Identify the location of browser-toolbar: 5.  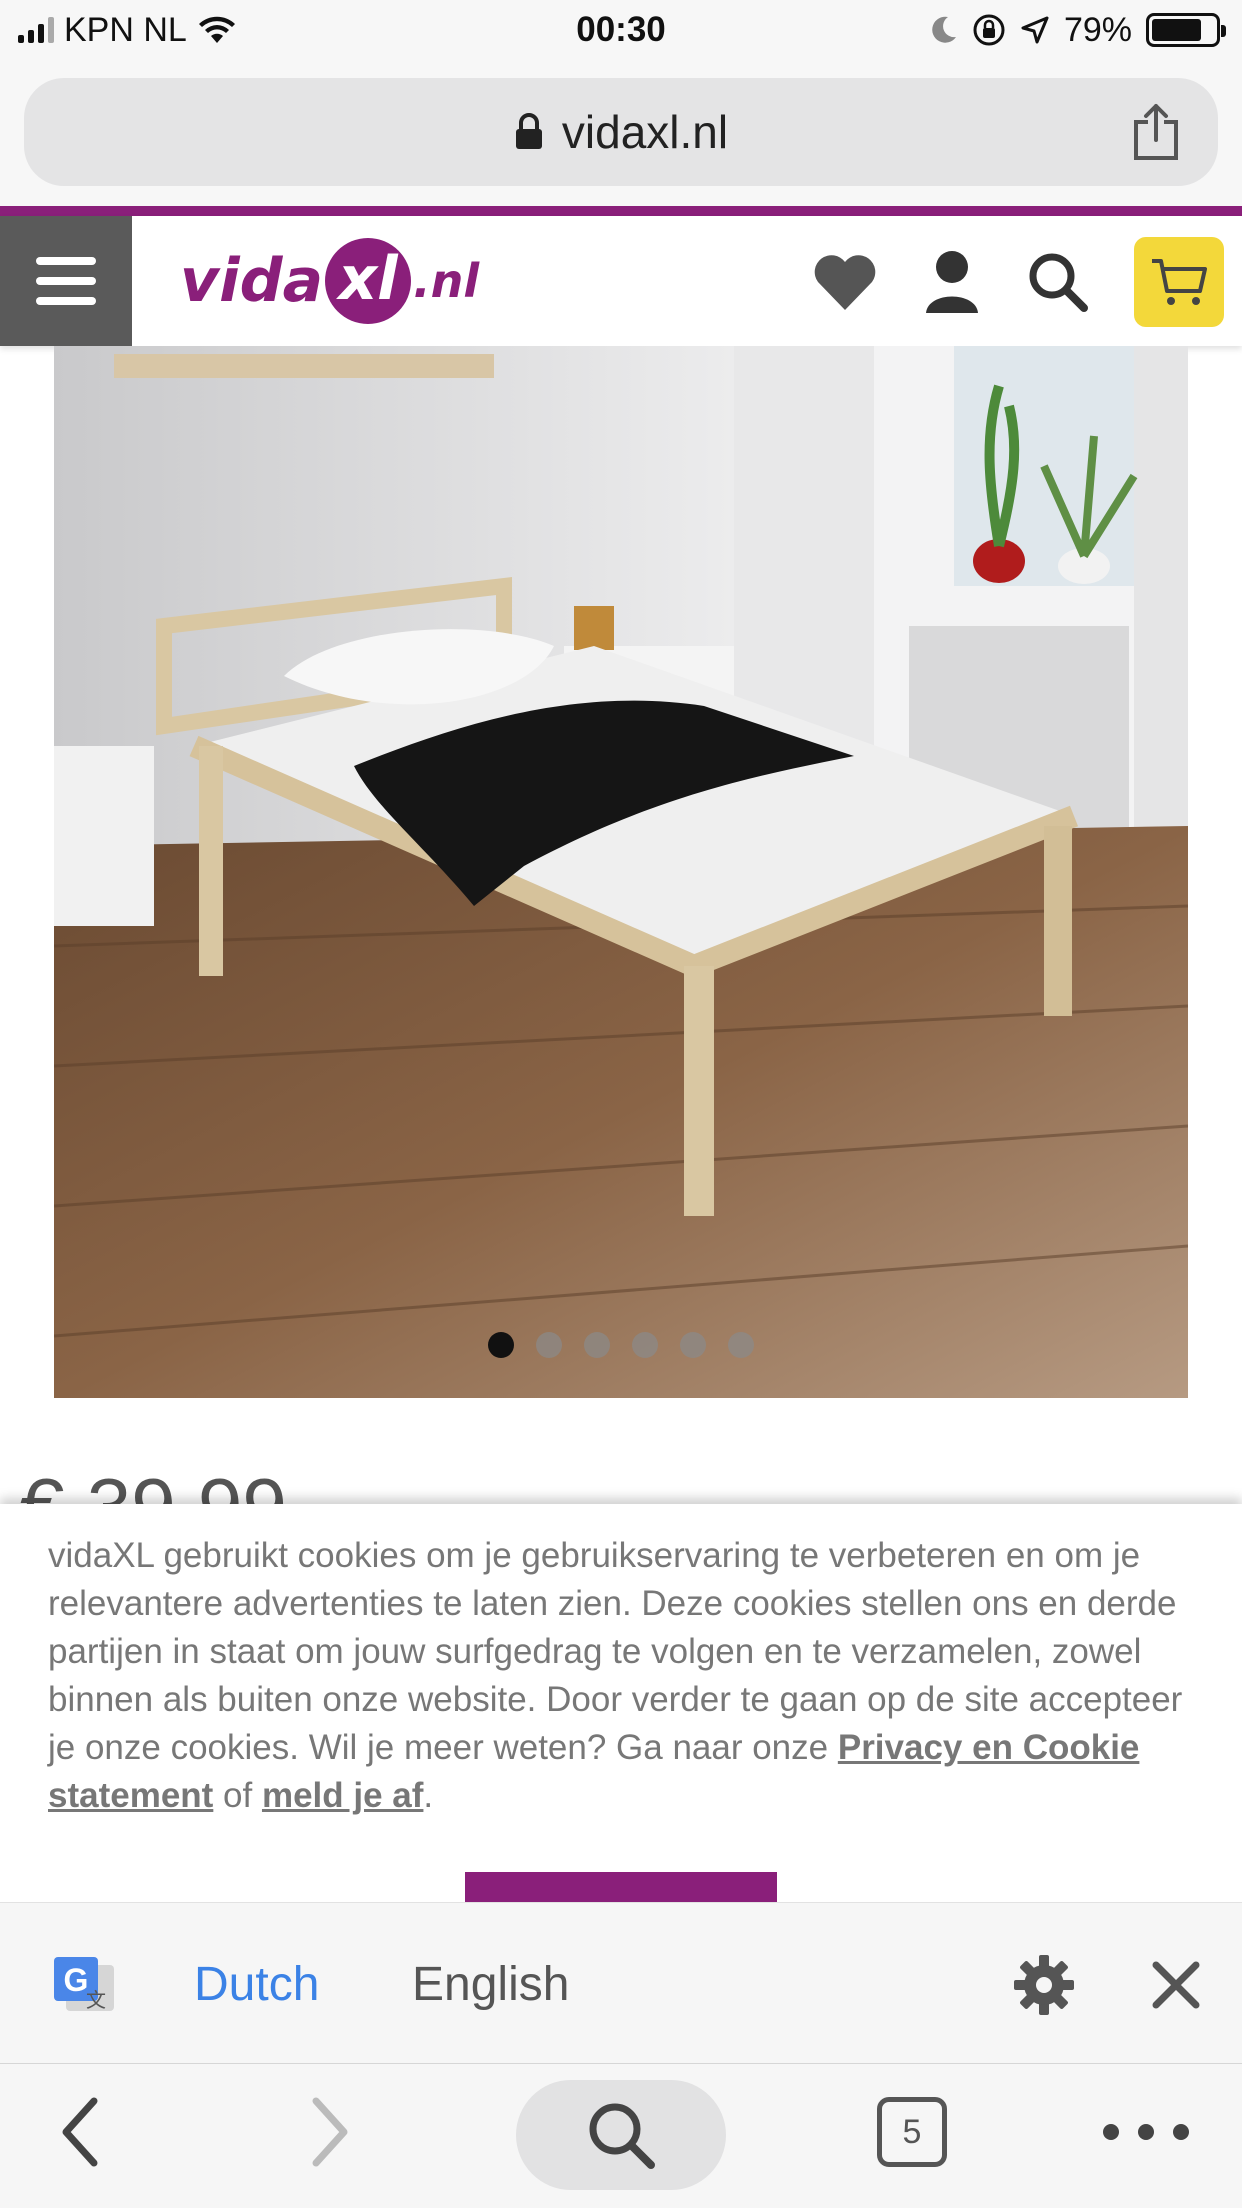
(621, 2136).